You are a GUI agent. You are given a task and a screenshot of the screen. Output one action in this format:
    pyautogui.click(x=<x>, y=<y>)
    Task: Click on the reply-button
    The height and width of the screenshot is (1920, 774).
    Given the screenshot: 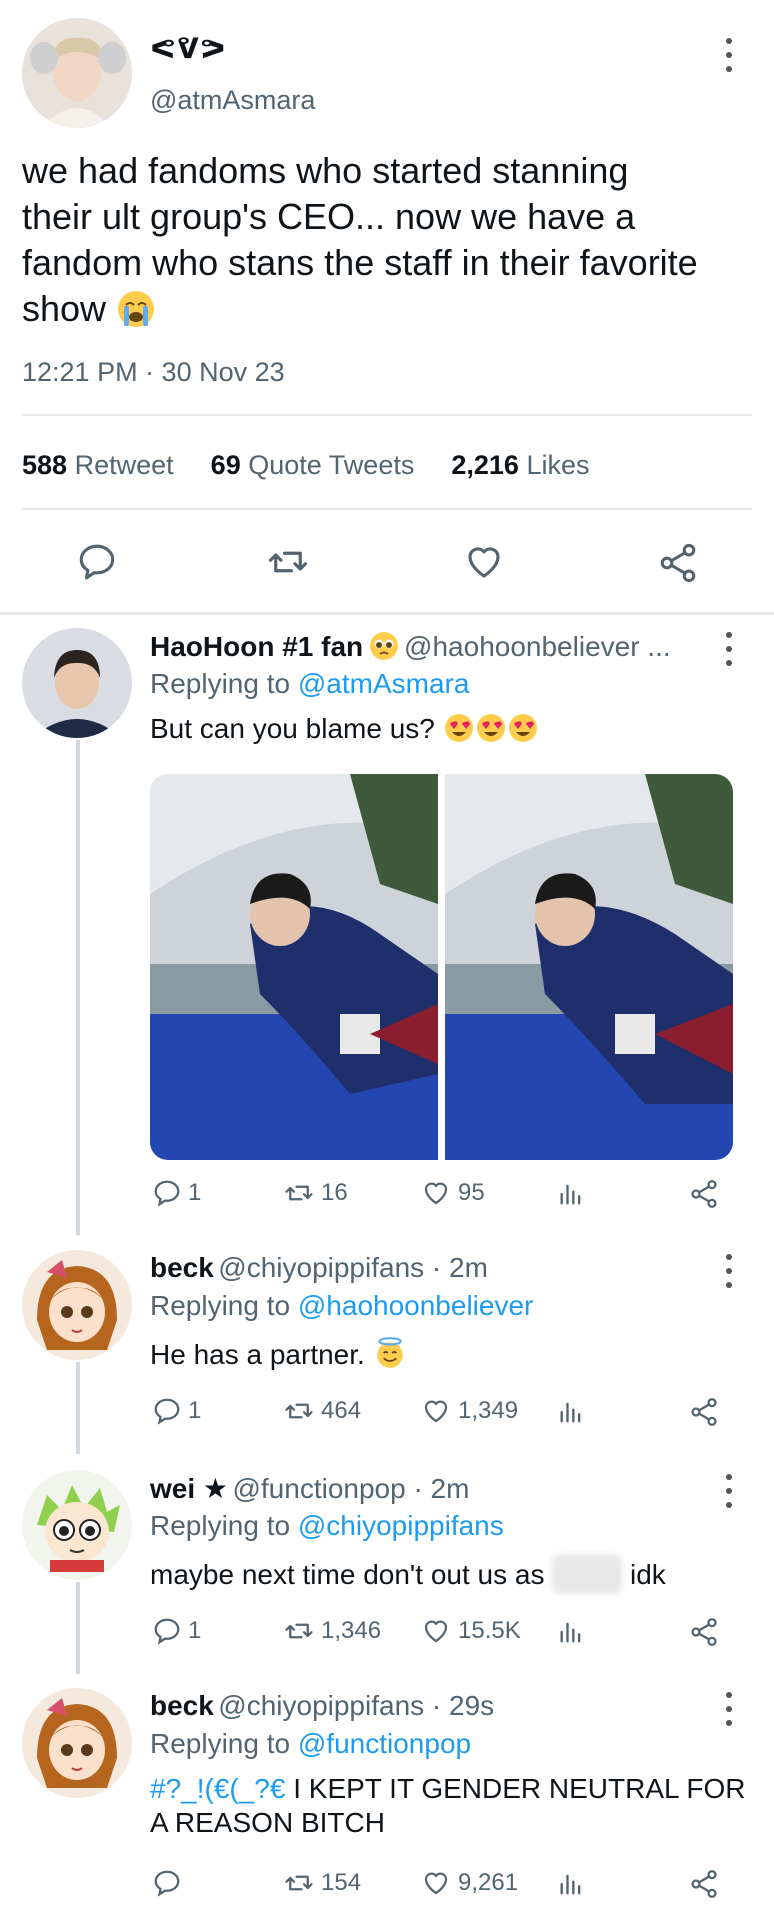 What is the action you would take?
    pyautogui.click(x=97, y=564)
    